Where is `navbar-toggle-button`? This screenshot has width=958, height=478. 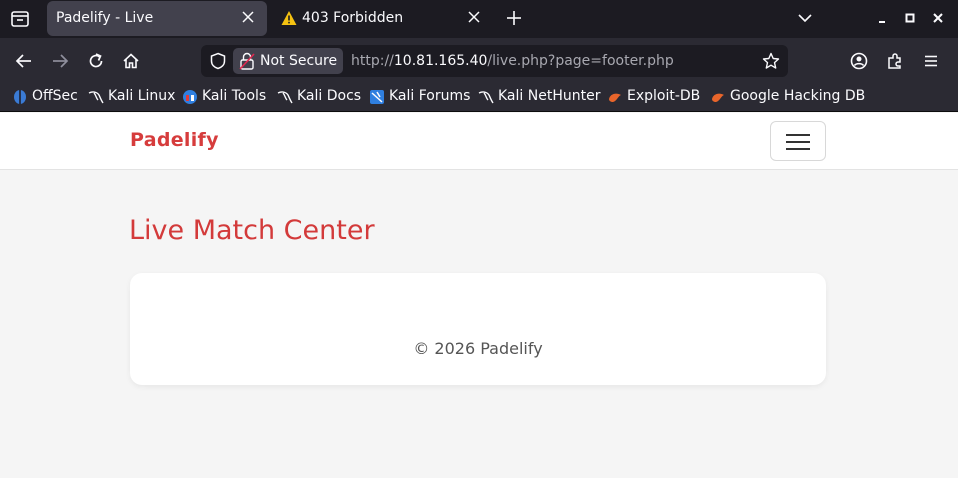
navbar-toggle-button is located at coordinates (798, 141).